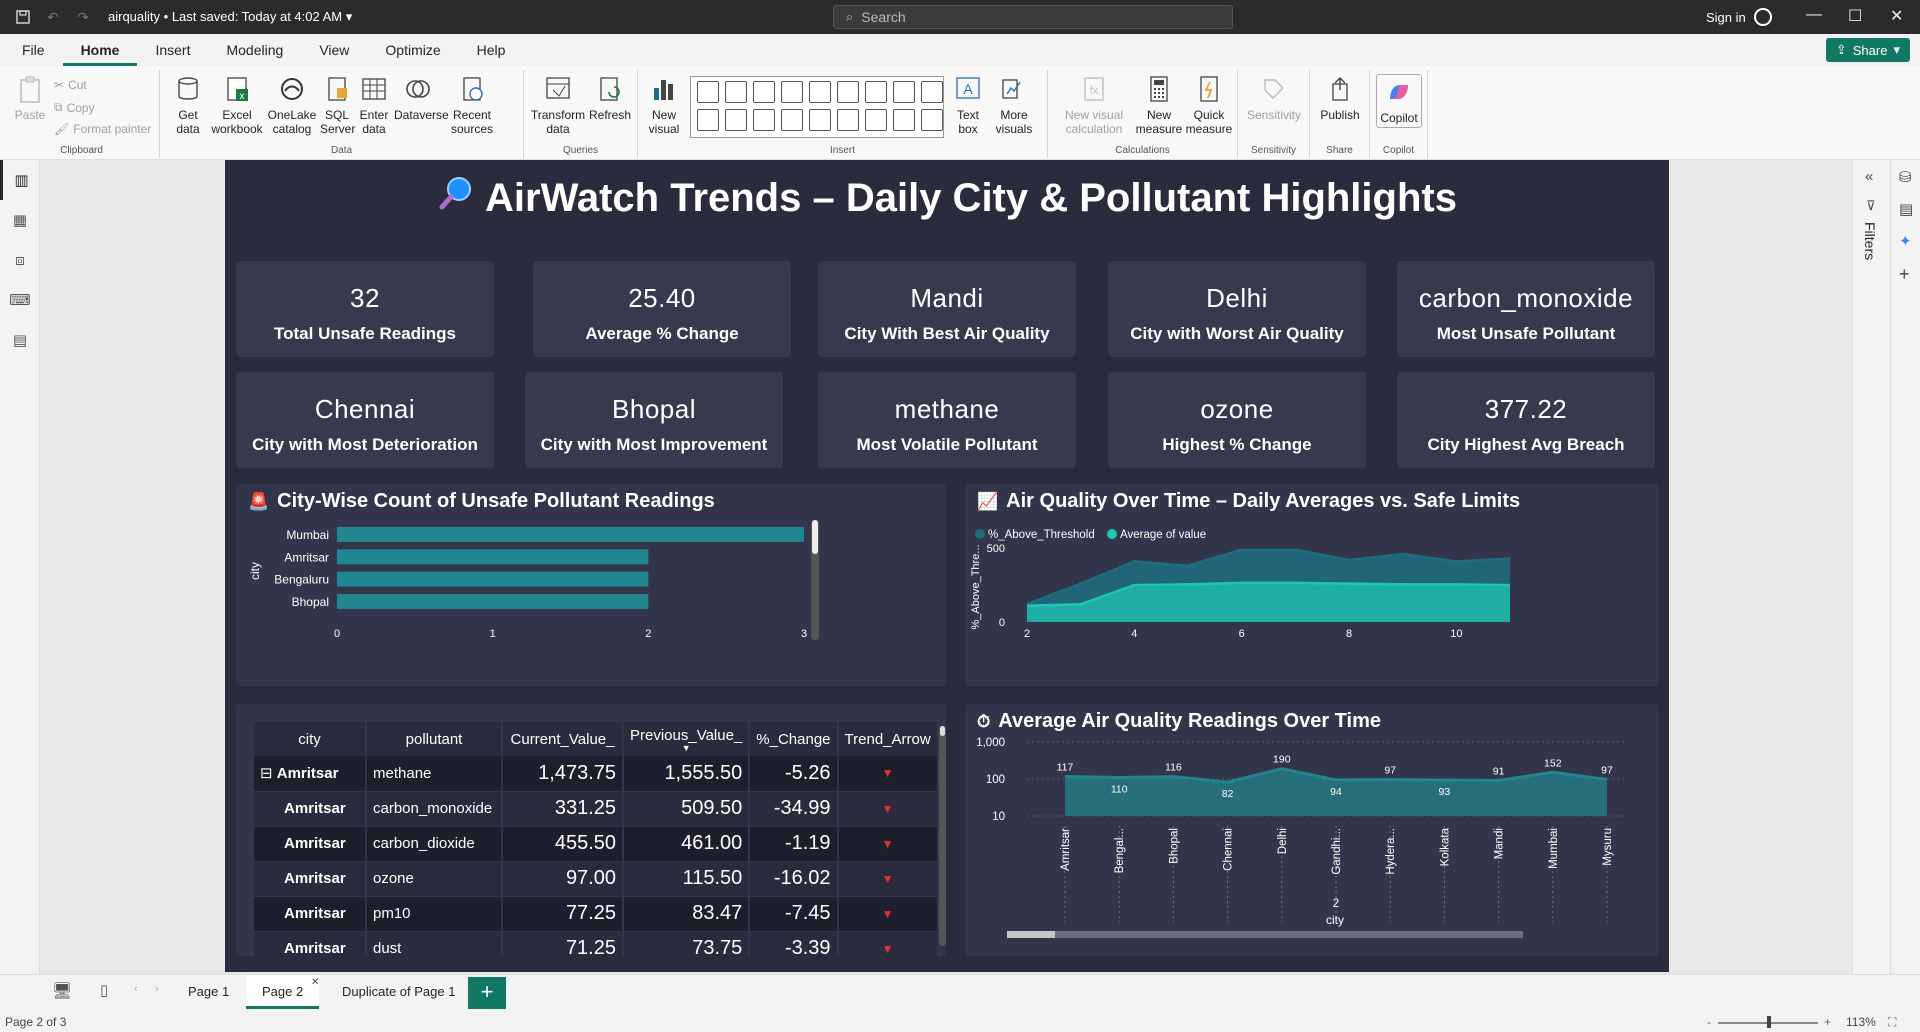  Describe the element at coordinates (736, 120) in the screenshot. I see `donut-chart-icon` at that location.